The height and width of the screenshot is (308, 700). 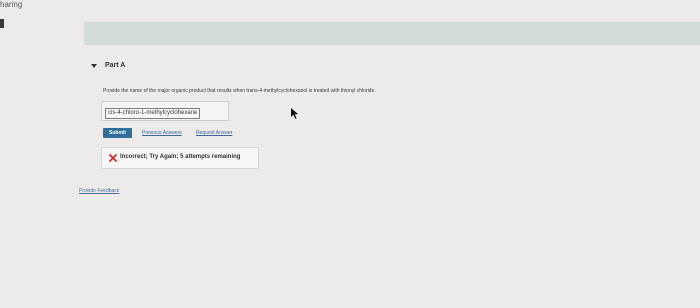 I want to click on answer-input: cis-4-chloro-1-methylcyclohexane, so click(x=165, y=111).